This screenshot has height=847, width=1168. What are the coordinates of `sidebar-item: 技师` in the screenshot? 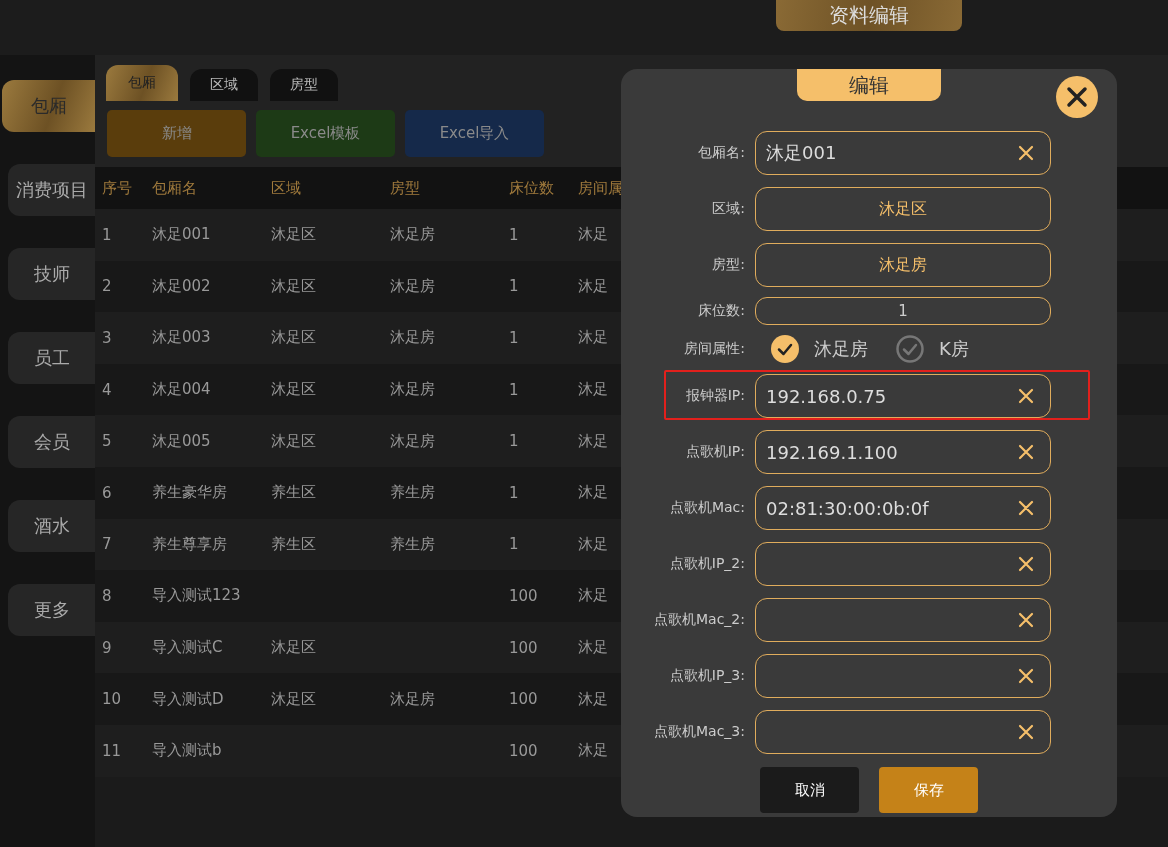 It's located at (51, 274).